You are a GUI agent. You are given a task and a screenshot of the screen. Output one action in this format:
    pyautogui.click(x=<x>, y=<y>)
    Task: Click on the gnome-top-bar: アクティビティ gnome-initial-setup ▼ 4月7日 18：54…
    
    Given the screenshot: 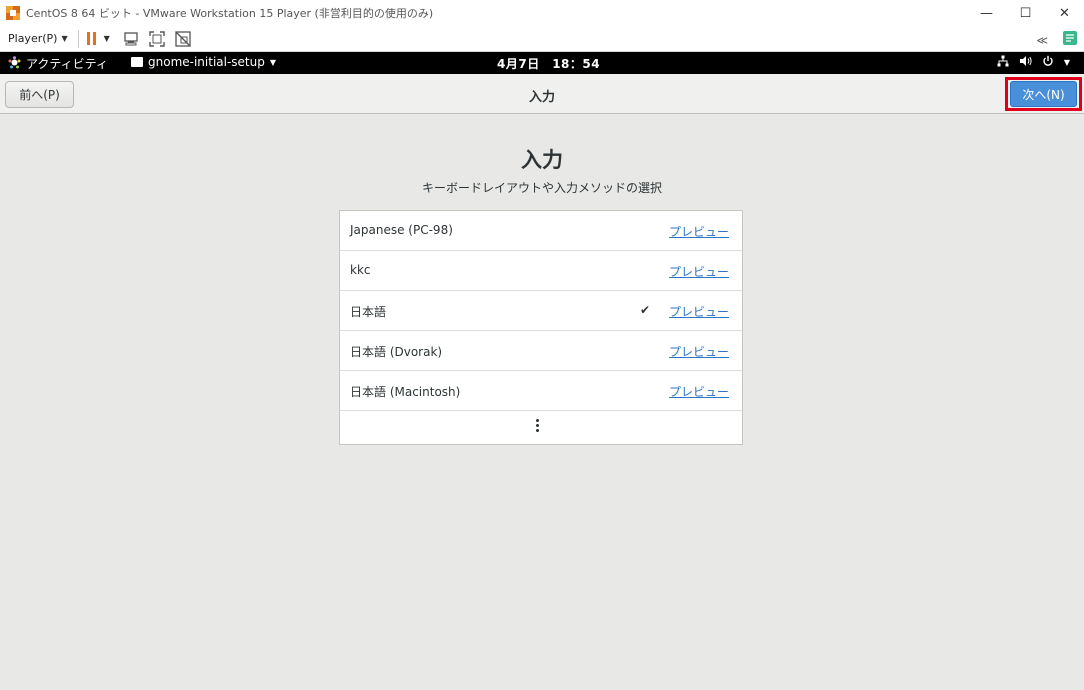 What is the action you would take?
    pyautogui.click(x=542, y=63)
    